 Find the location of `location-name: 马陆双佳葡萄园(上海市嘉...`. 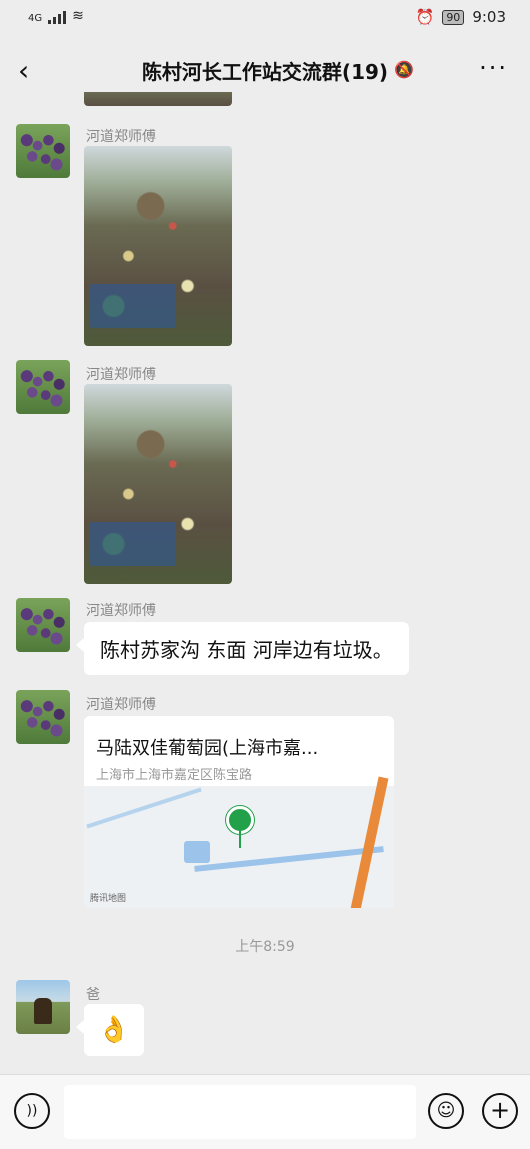

location-name: 马陆双佳葡萄园(上海市嘉... is located at coordinates (207, 748).